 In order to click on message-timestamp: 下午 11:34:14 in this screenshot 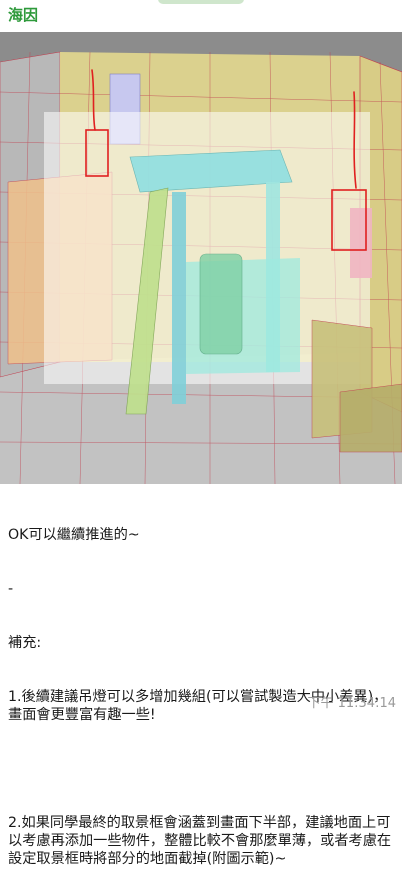, I will do `click(351, 703)`.